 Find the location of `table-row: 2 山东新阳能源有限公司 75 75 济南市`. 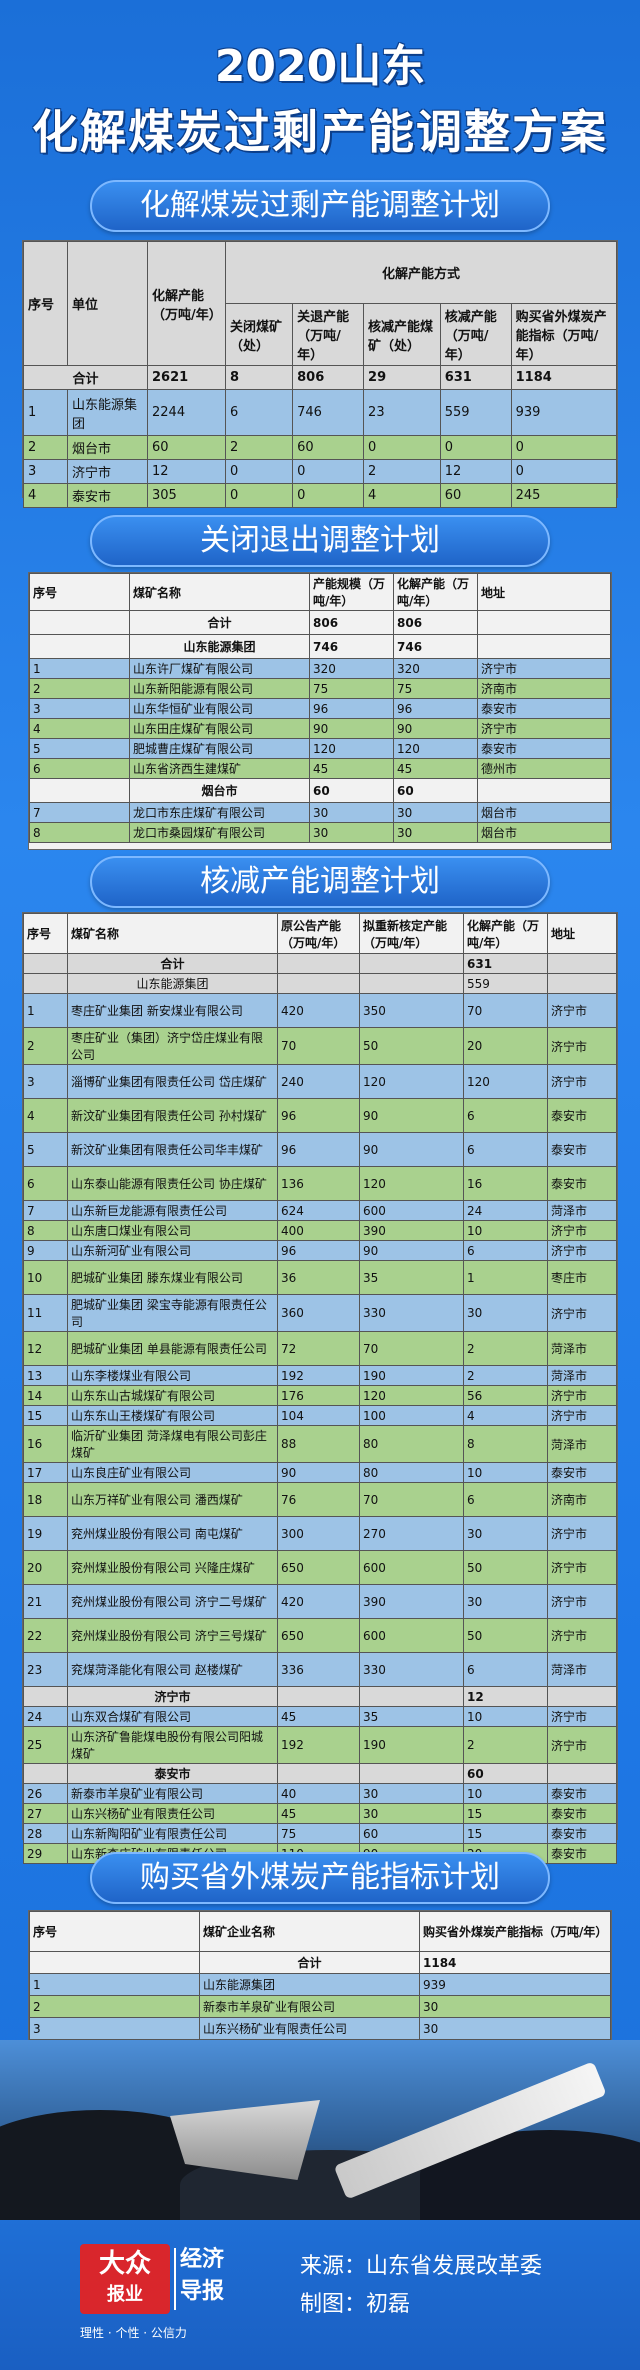

table-row: 2 山东新阳能源有限公司 75 75 济南市 is located at coordinates (320, 688).